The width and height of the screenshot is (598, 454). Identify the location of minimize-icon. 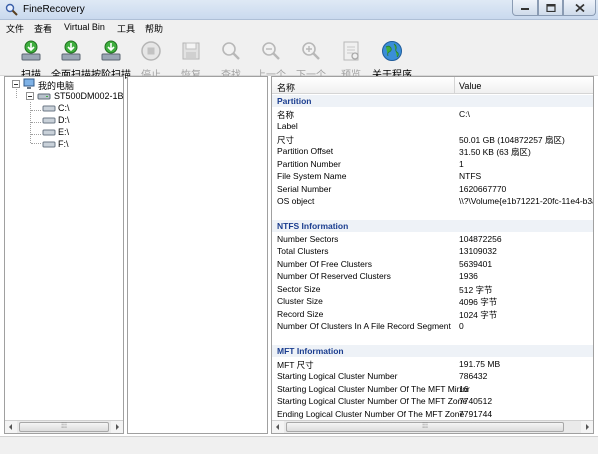
(525, 8).